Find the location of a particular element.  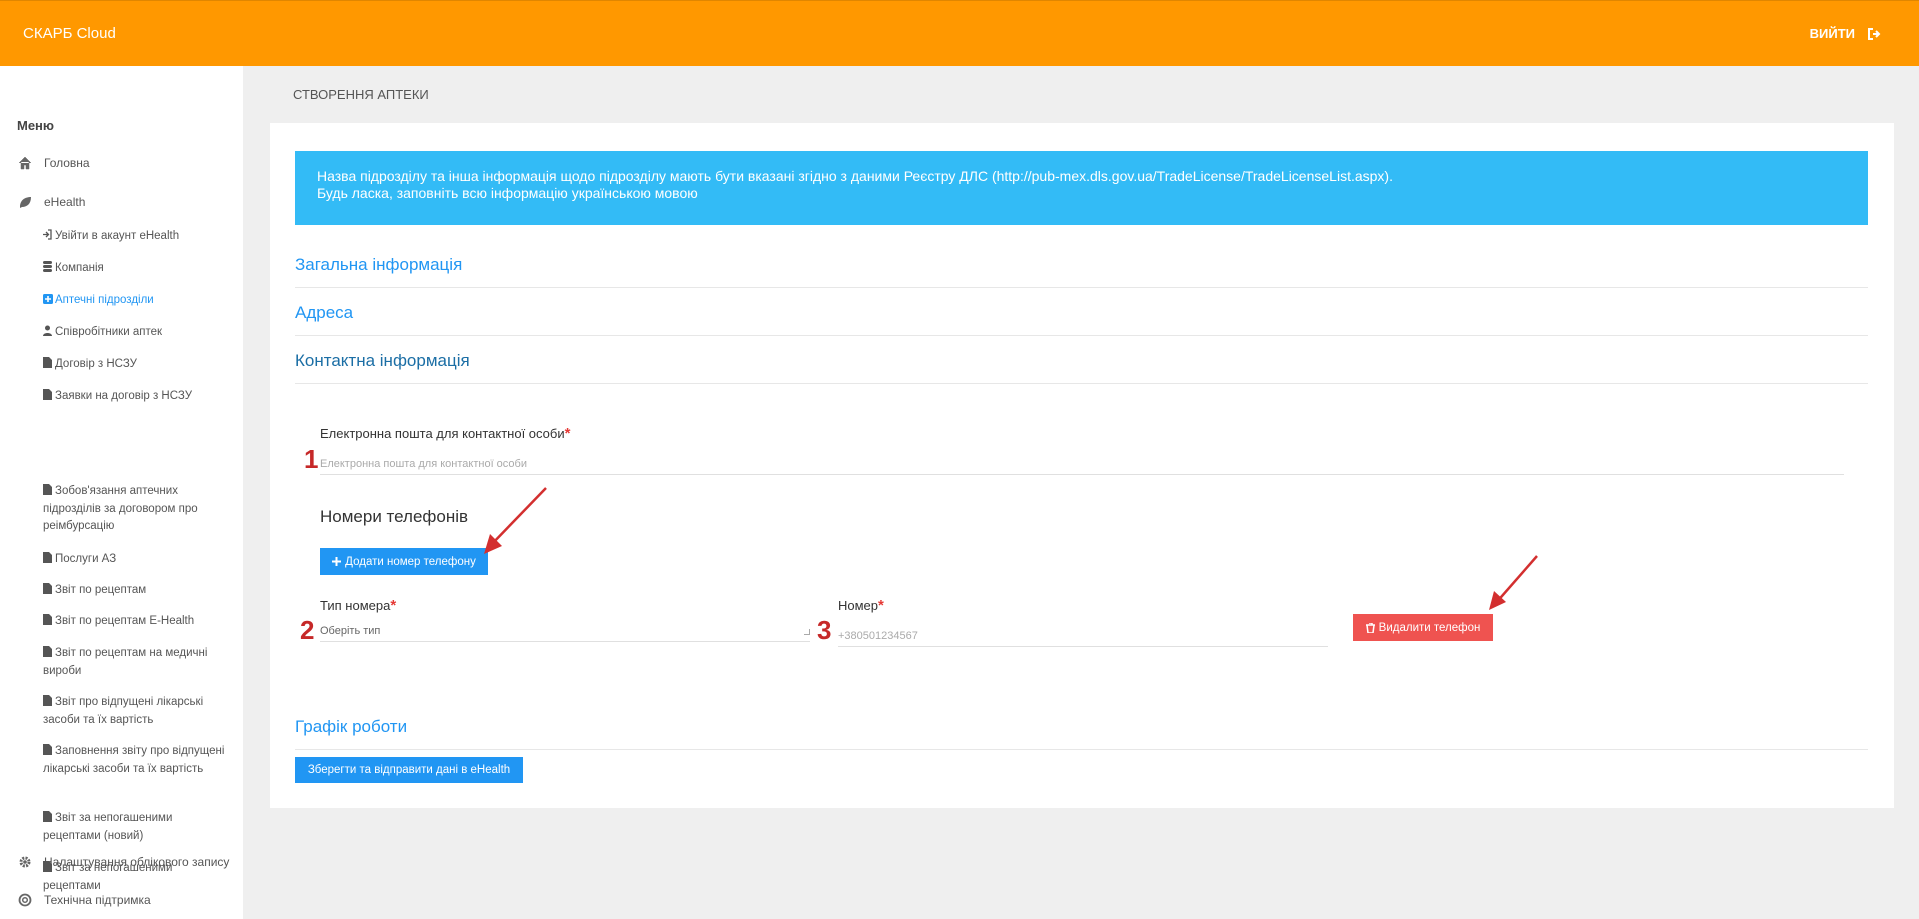

sidebar-item-home: Головна is located at coordinates (54, 163).